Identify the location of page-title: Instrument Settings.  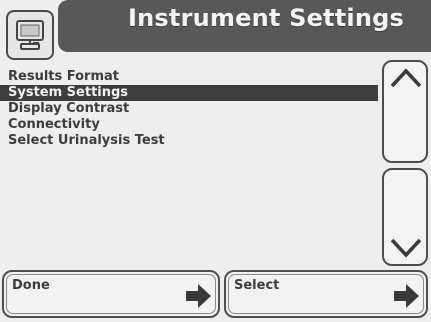
(266, 18).